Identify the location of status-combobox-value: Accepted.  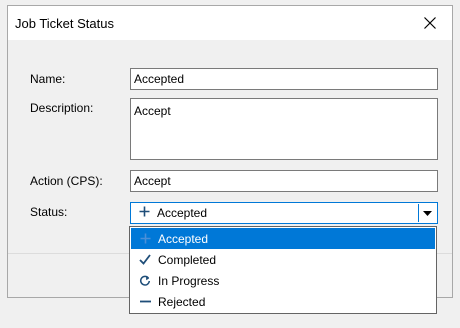
(172, 213).